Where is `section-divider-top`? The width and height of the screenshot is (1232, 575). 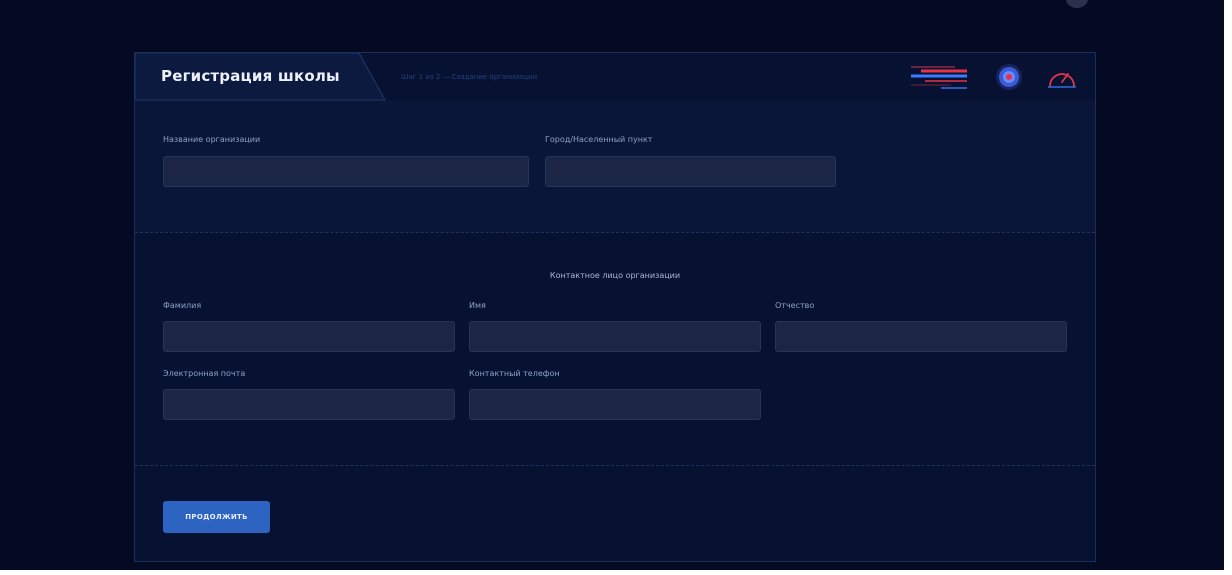 section-divider-top is located at coordinates (615, 232).